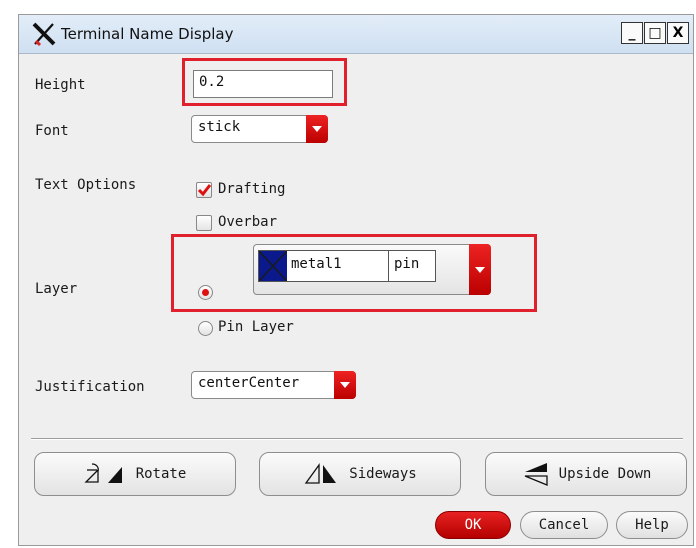 The width and height of the screenshot is (696, 548). I want to click on layer-radio-selected, so click(205, 292).